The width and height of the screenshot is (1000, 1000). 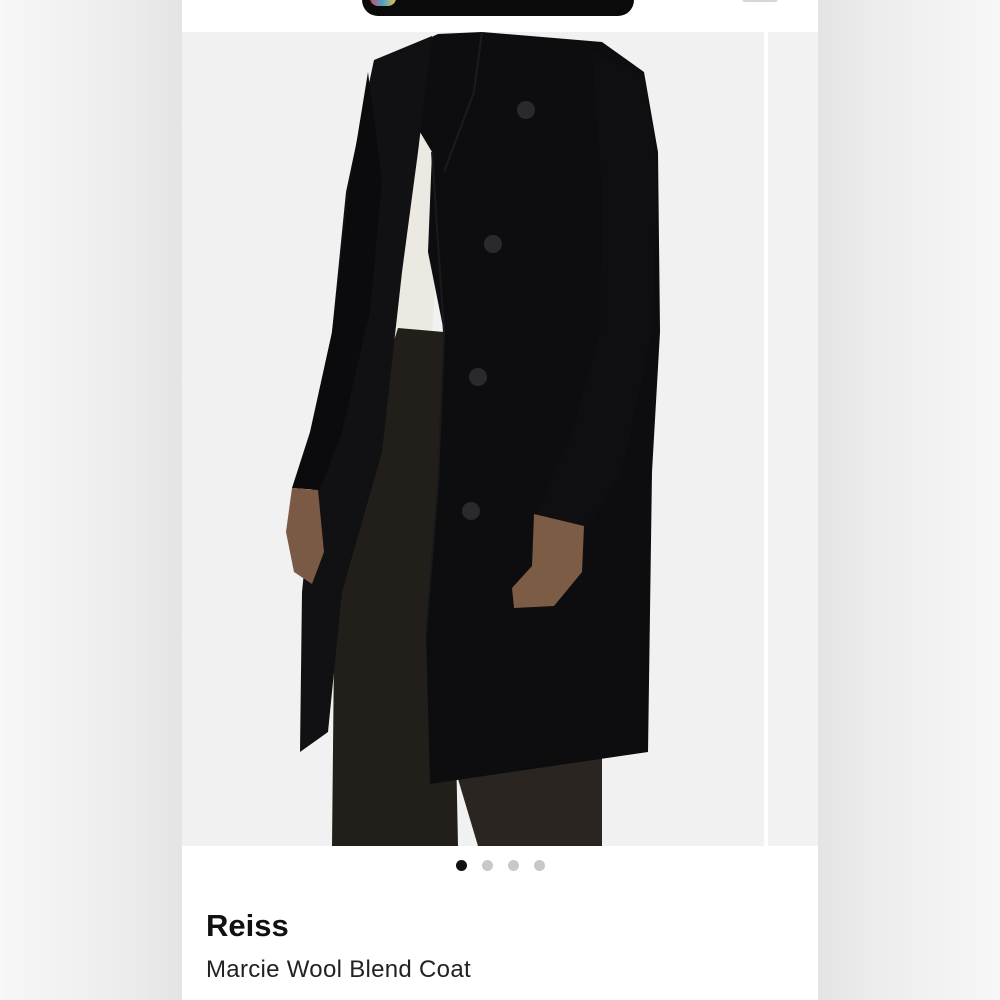 What do you see at coordinates (247, 926) in the screenshot?
I see `brand-name: Reiss` at bounding box center [247, 926].